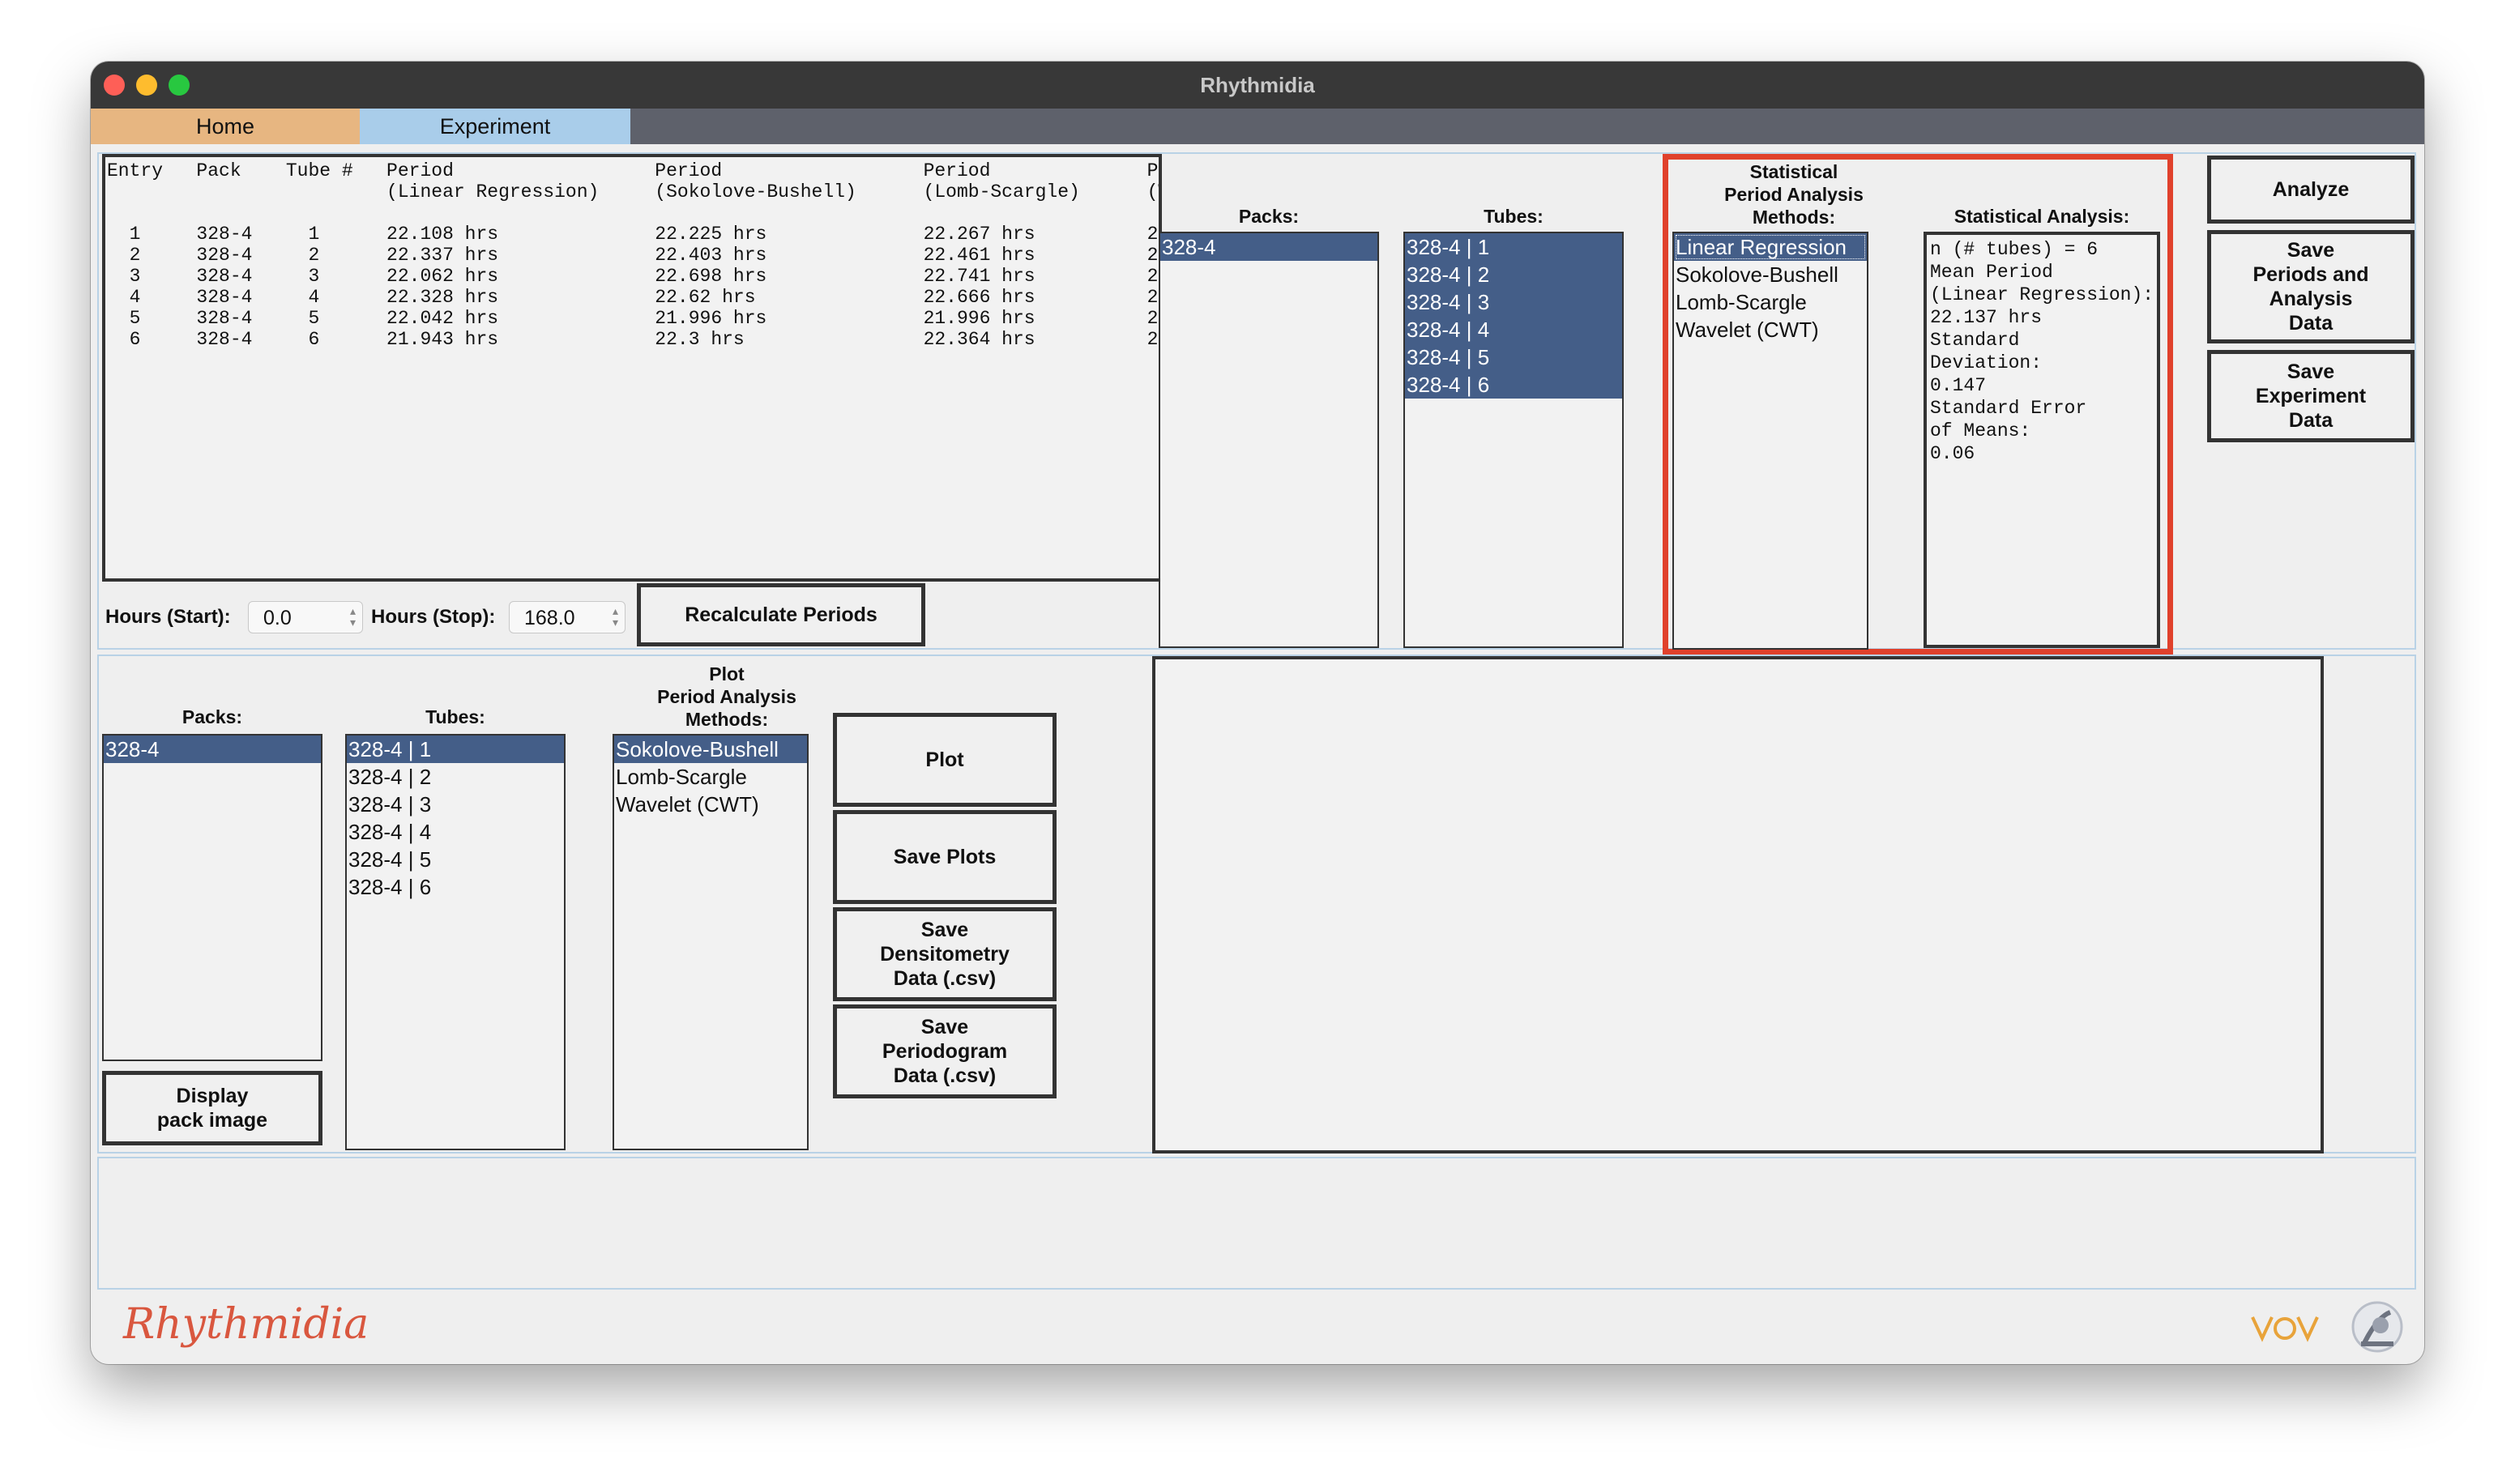  I want to click on recalculate-periods-button: Recalculate Periods, so click(781, 614).